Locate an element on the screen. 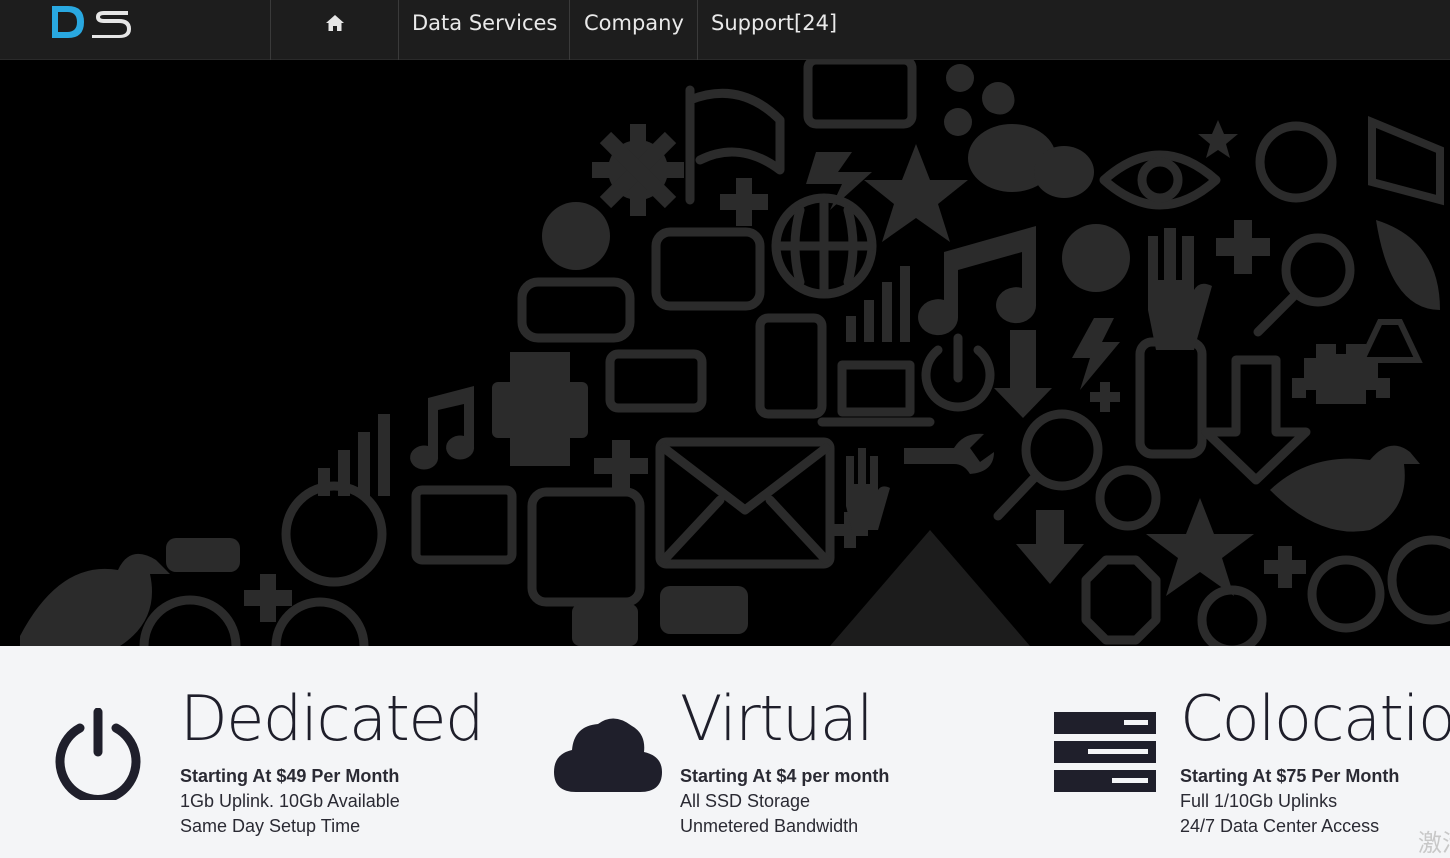 The width and height of the screenshot is (1450, 858). invader-icon is located at coordinates (1341, 374).